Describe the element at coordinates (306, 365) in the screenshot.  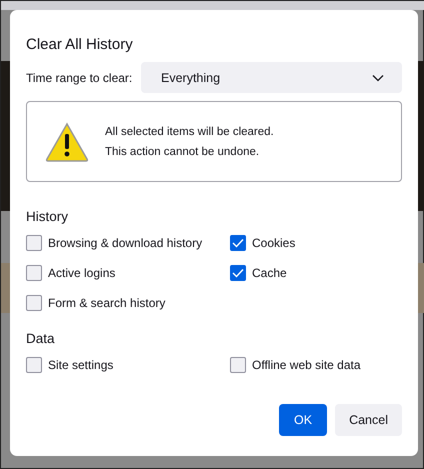
I see `checkbox-label: Offline web site data` at that location.